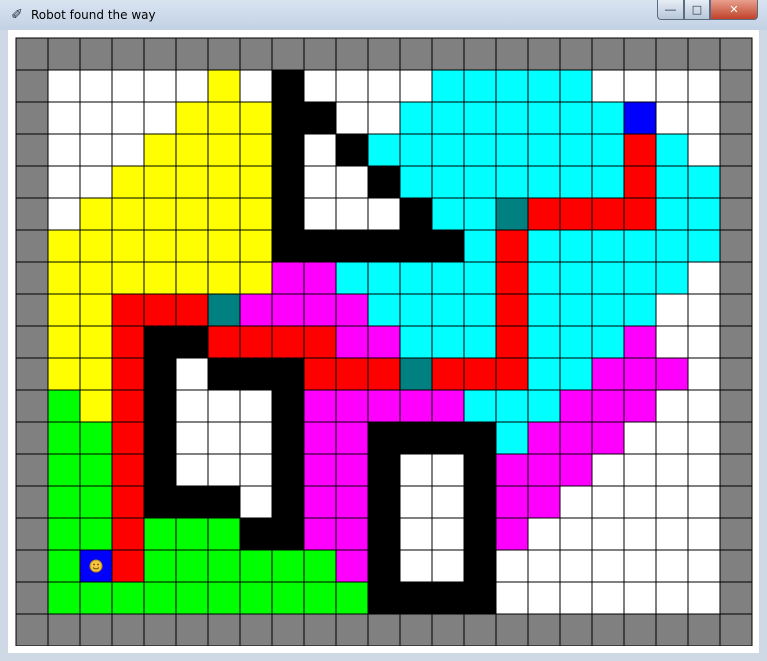 This screenshot has height=661, width=767. What do you see at coordinates (383, 15) in the screenshot?
I see `title-bar: ✐ Robot found the way ― □ ✕` at bounding box center [383, 15].